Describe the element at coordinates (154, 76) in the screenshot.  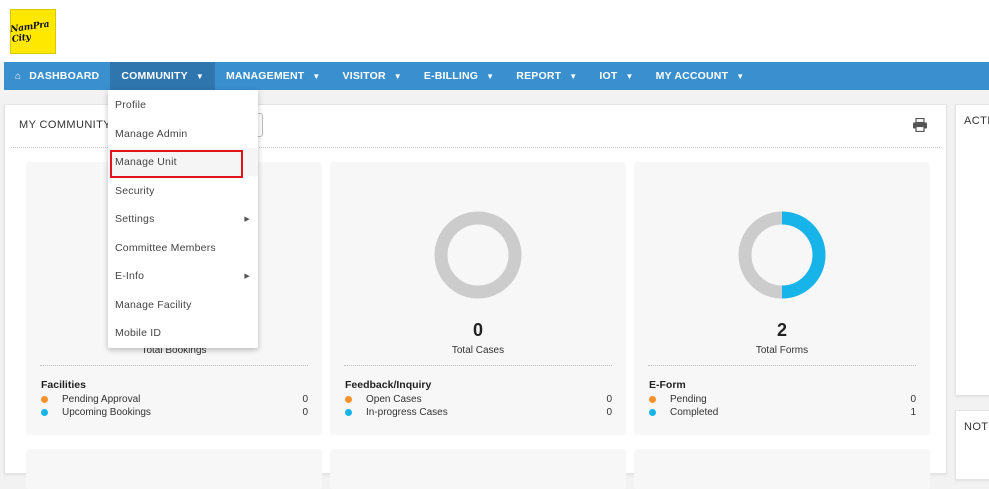
I see `nav-label: COMMUNITY` at that location.